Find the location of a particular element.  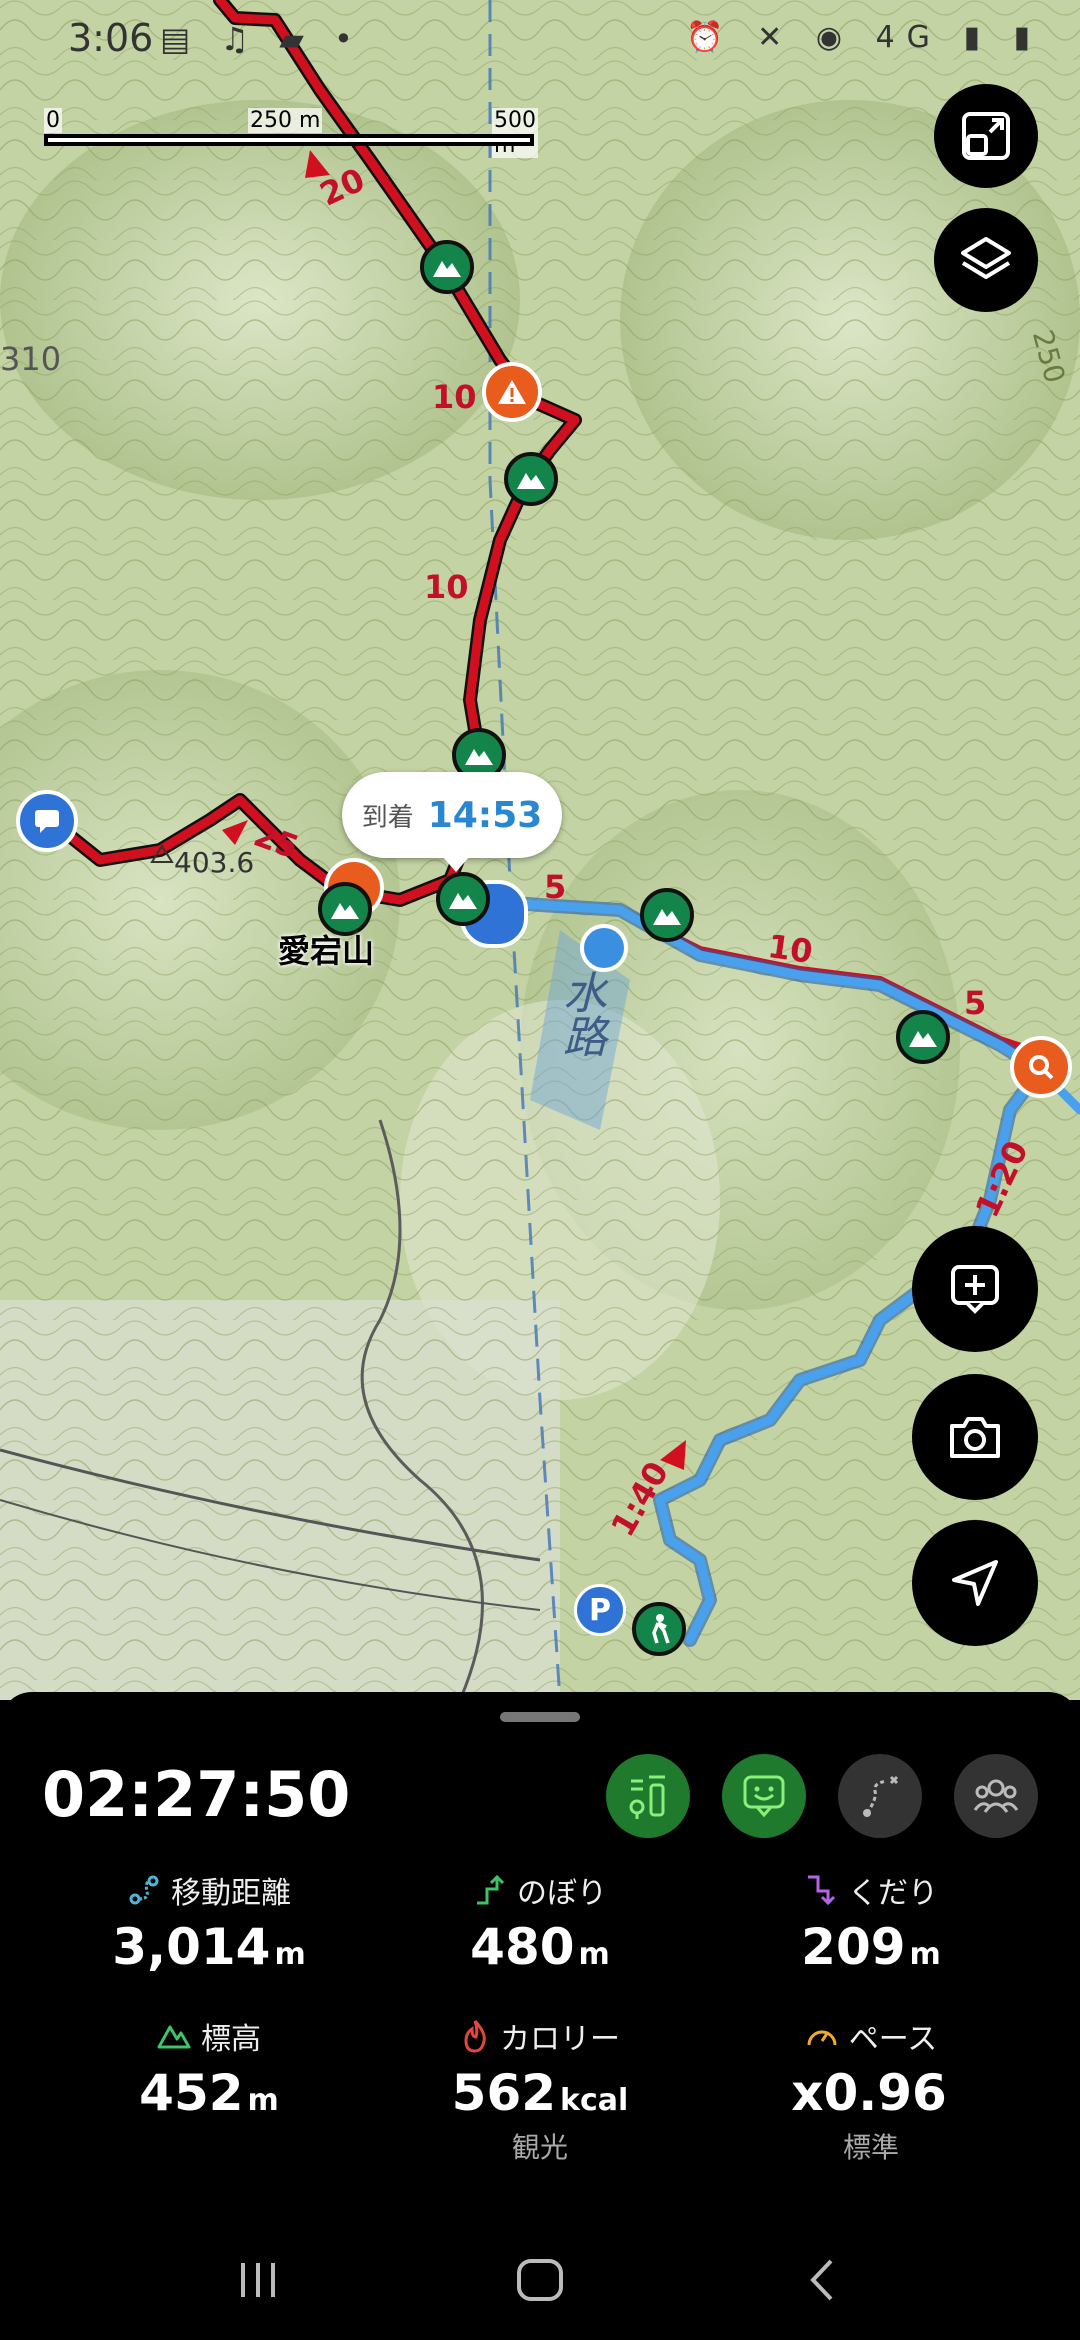

camera-button is located at coordinates (975, 1437).